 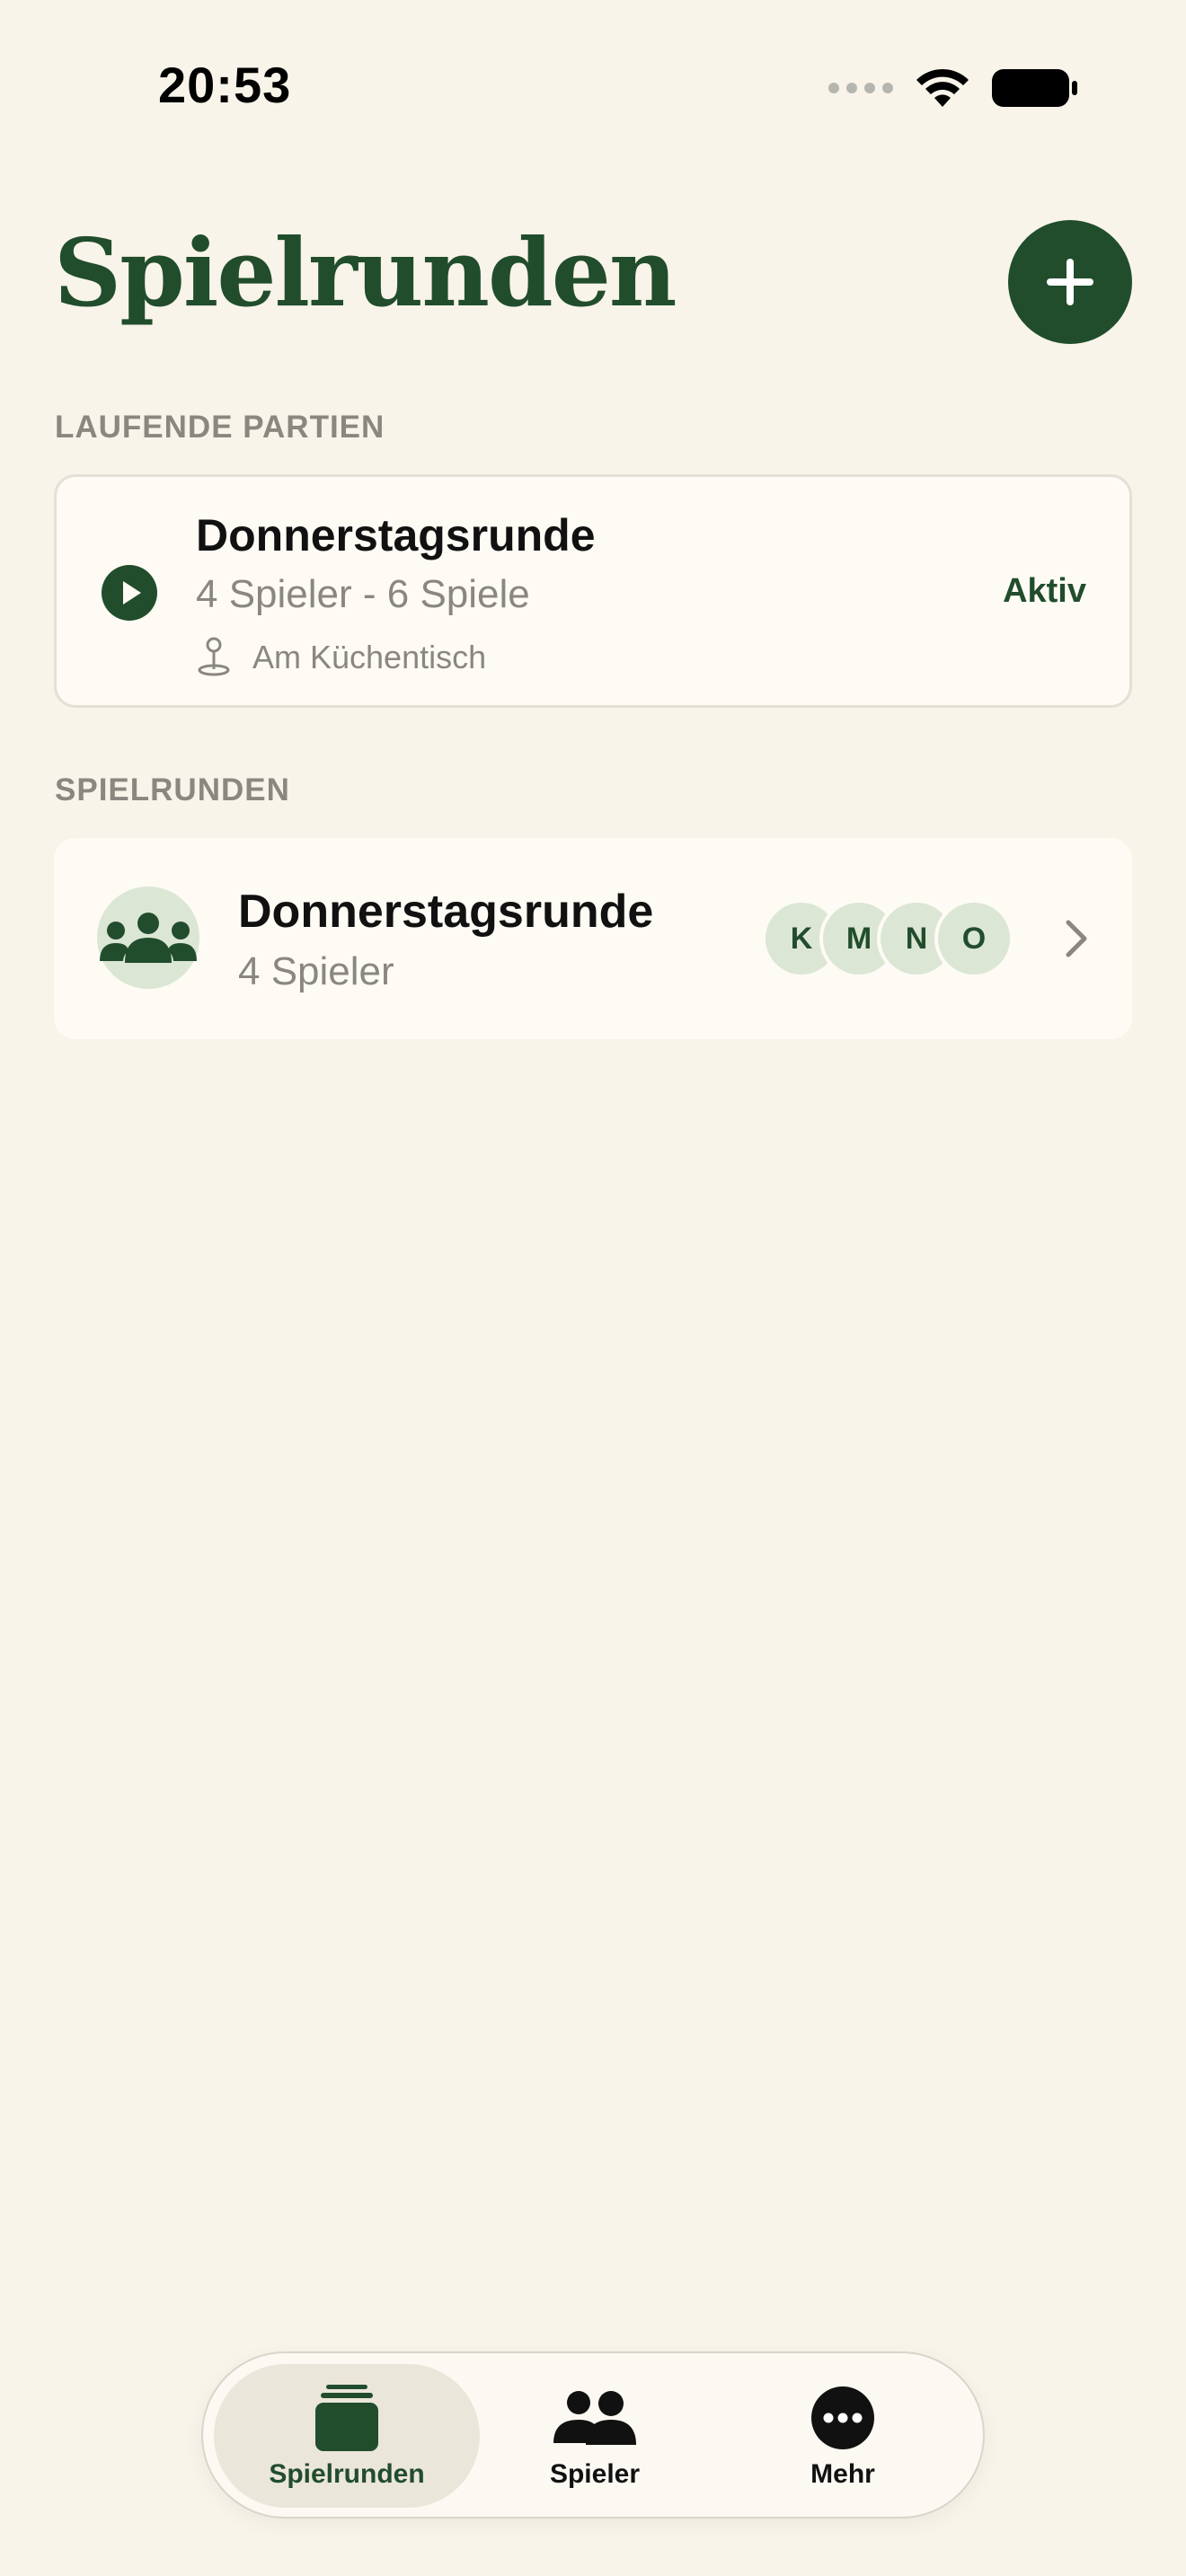 I want to click on play-circle-icon, so click(x=129, y=593).